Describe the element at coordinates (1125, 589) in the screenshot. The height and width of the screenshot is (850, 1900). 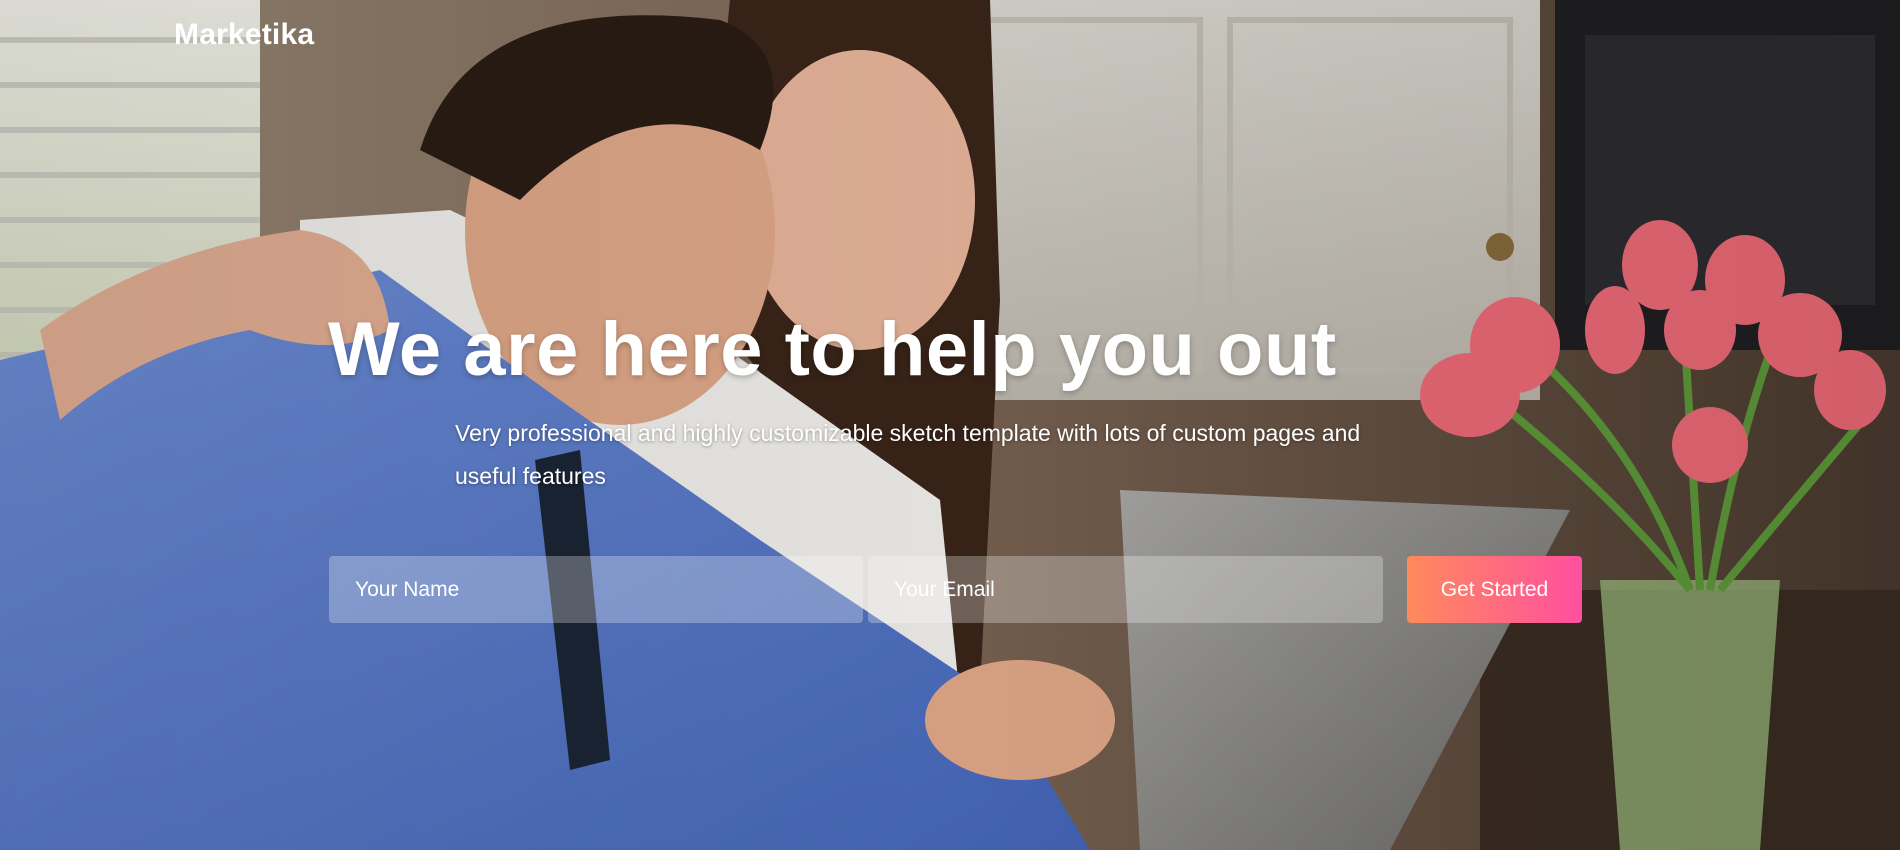
I see `email-input` at that location.